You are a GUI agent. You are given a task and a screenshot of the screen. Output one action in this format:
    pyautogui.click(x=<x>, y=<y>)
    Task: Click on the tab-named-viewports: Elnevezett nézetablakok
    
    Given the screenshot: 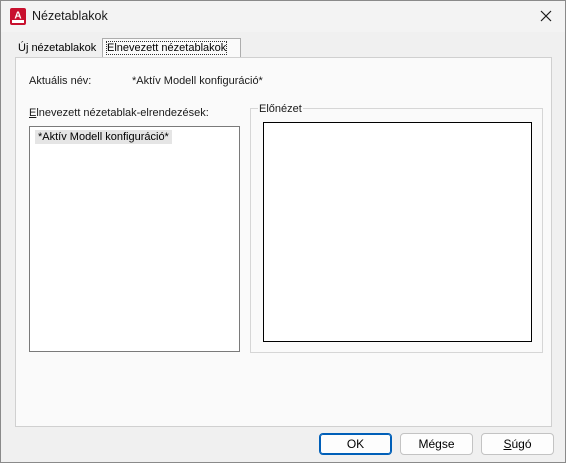 What is the action you would take?
    pyautogui.click(x=171, y=47)
    